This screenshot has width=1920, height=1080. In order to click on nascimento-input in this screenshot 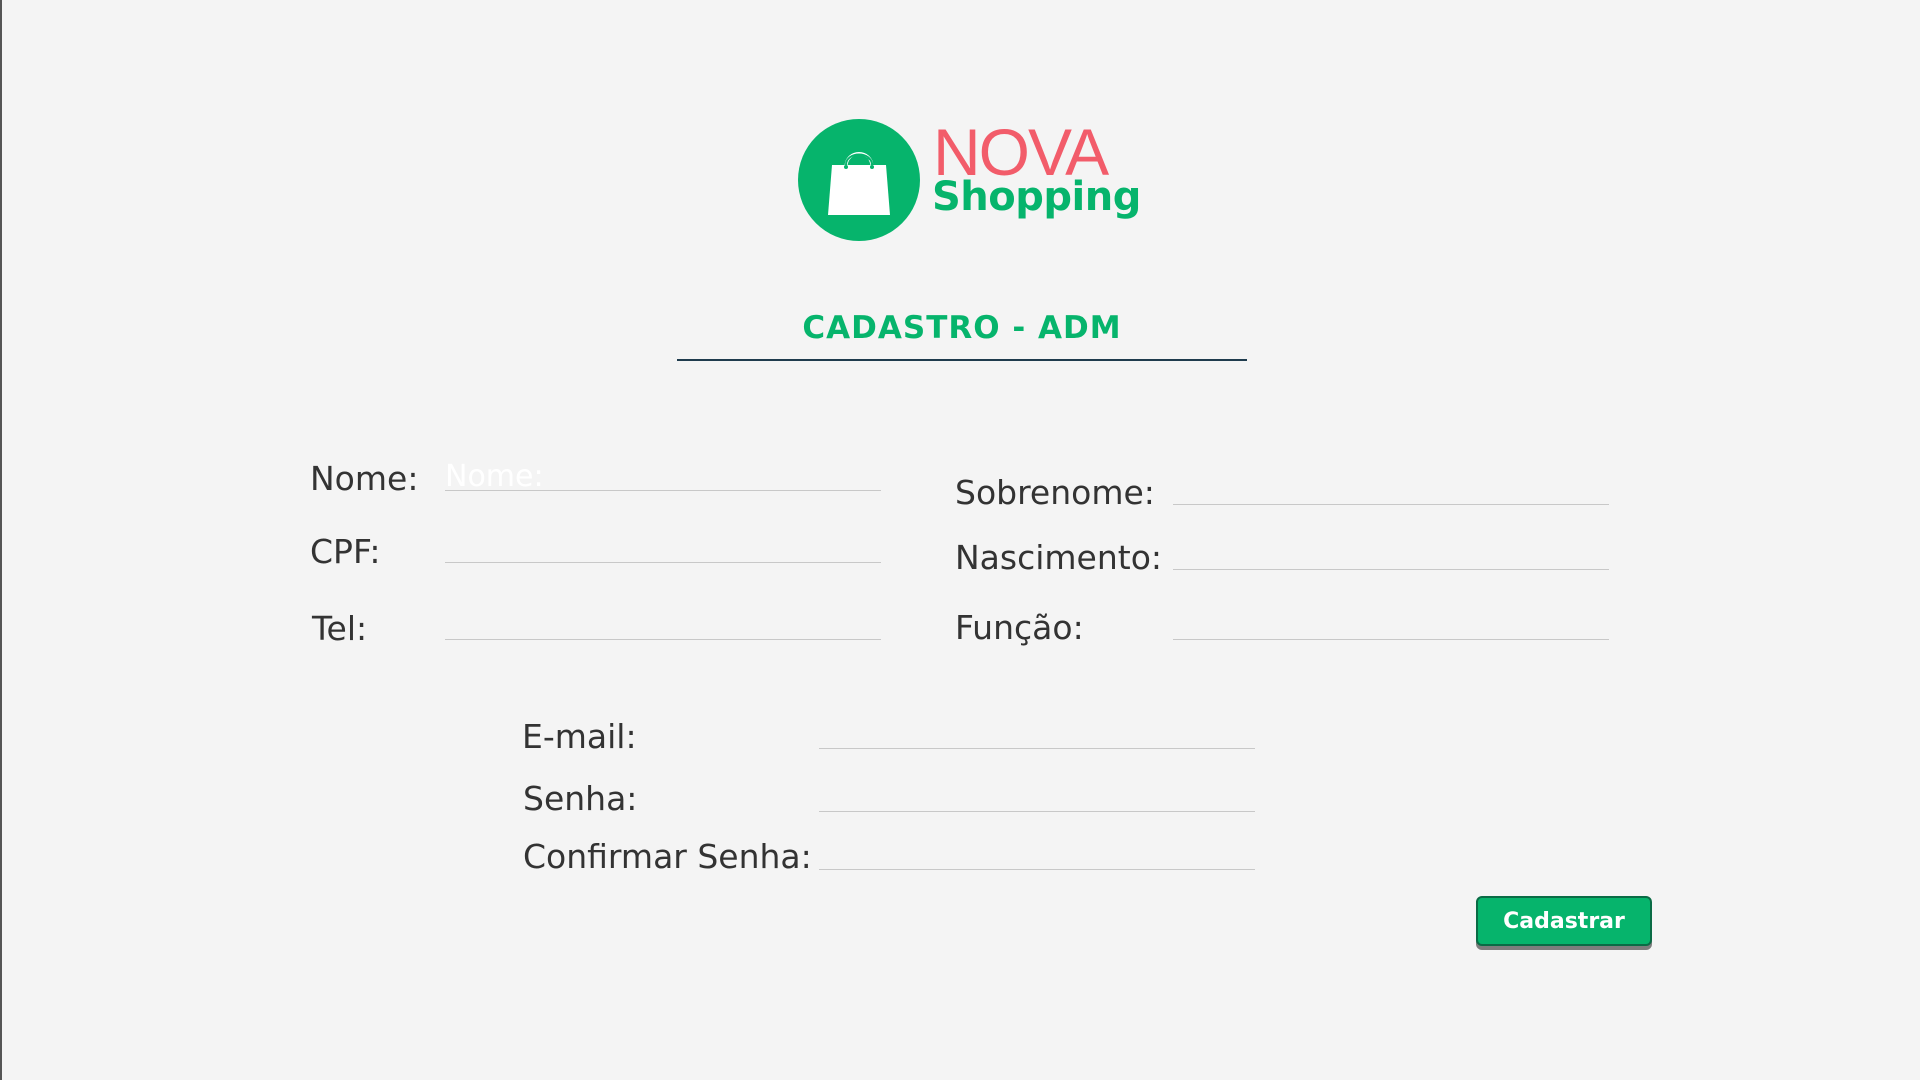, I will do `click(1391, 556)`.